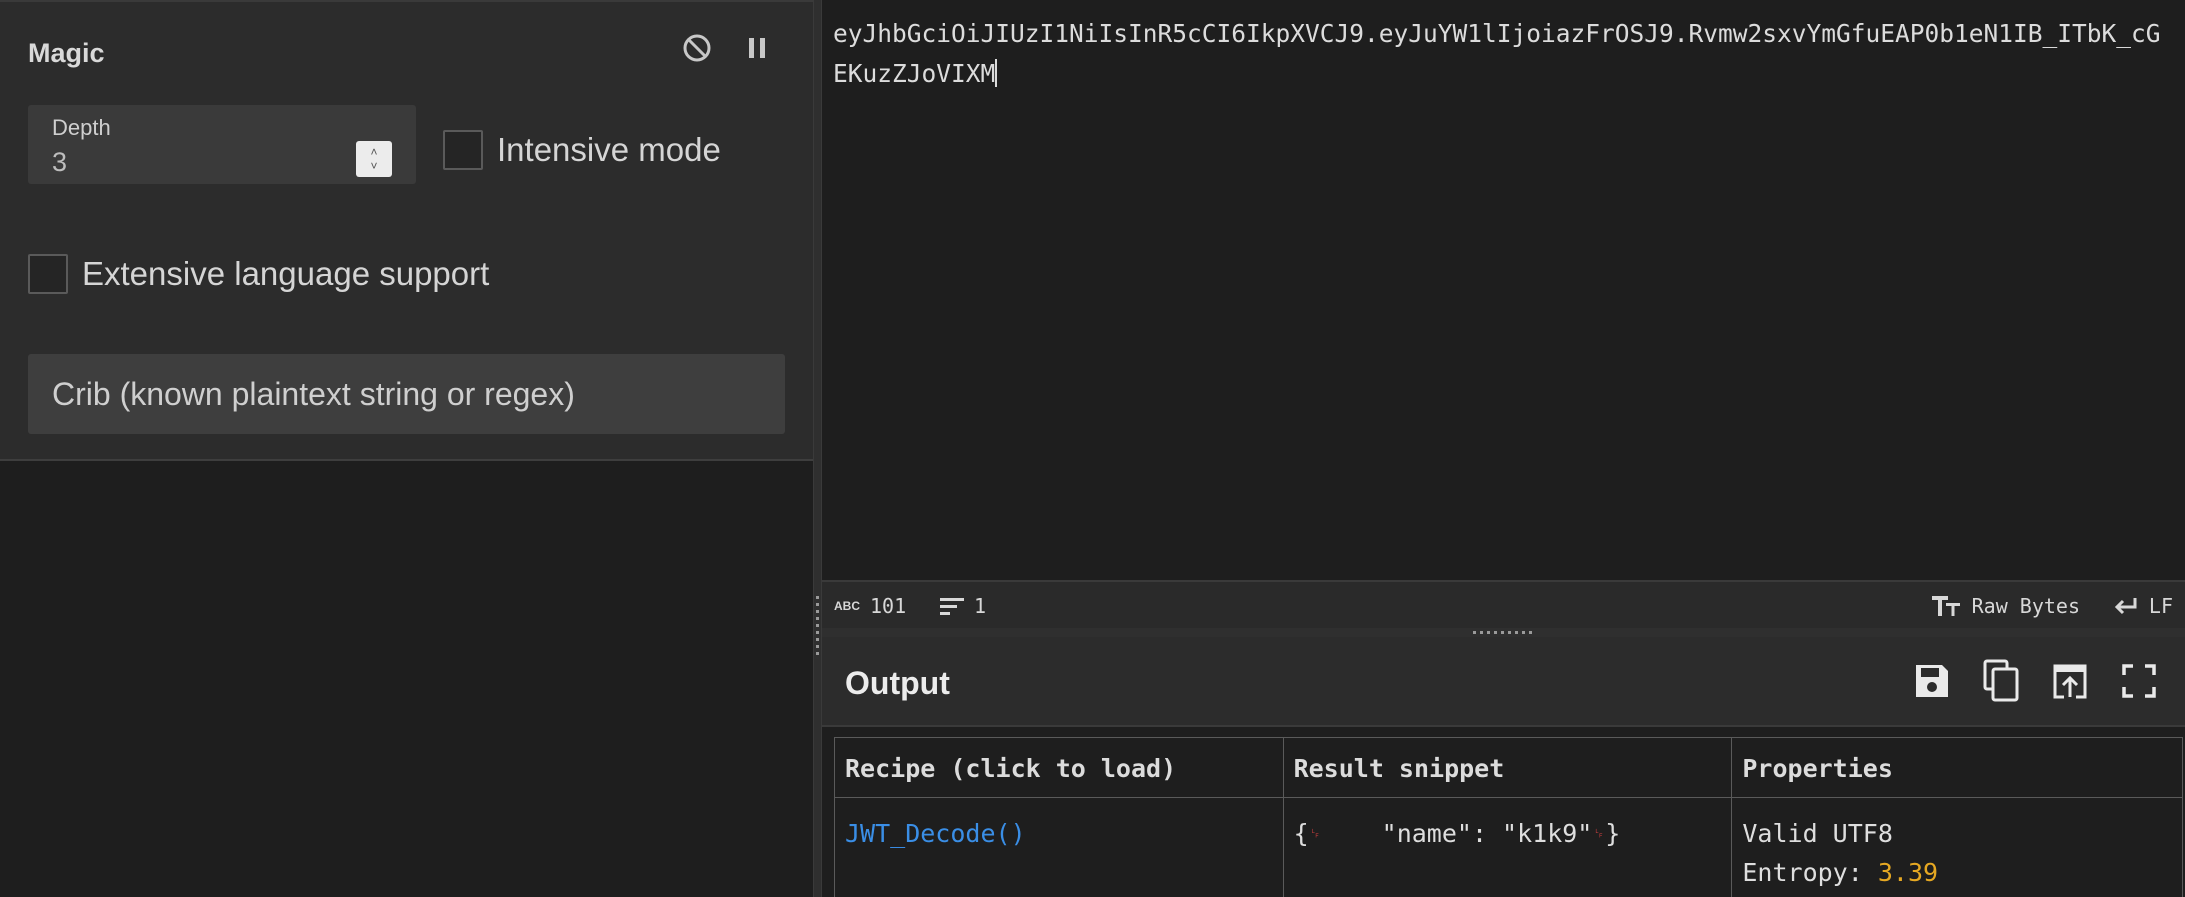  Describe the element at coordinates (1945, 606) in the screenshot. I see `text-size-icon` at that location.